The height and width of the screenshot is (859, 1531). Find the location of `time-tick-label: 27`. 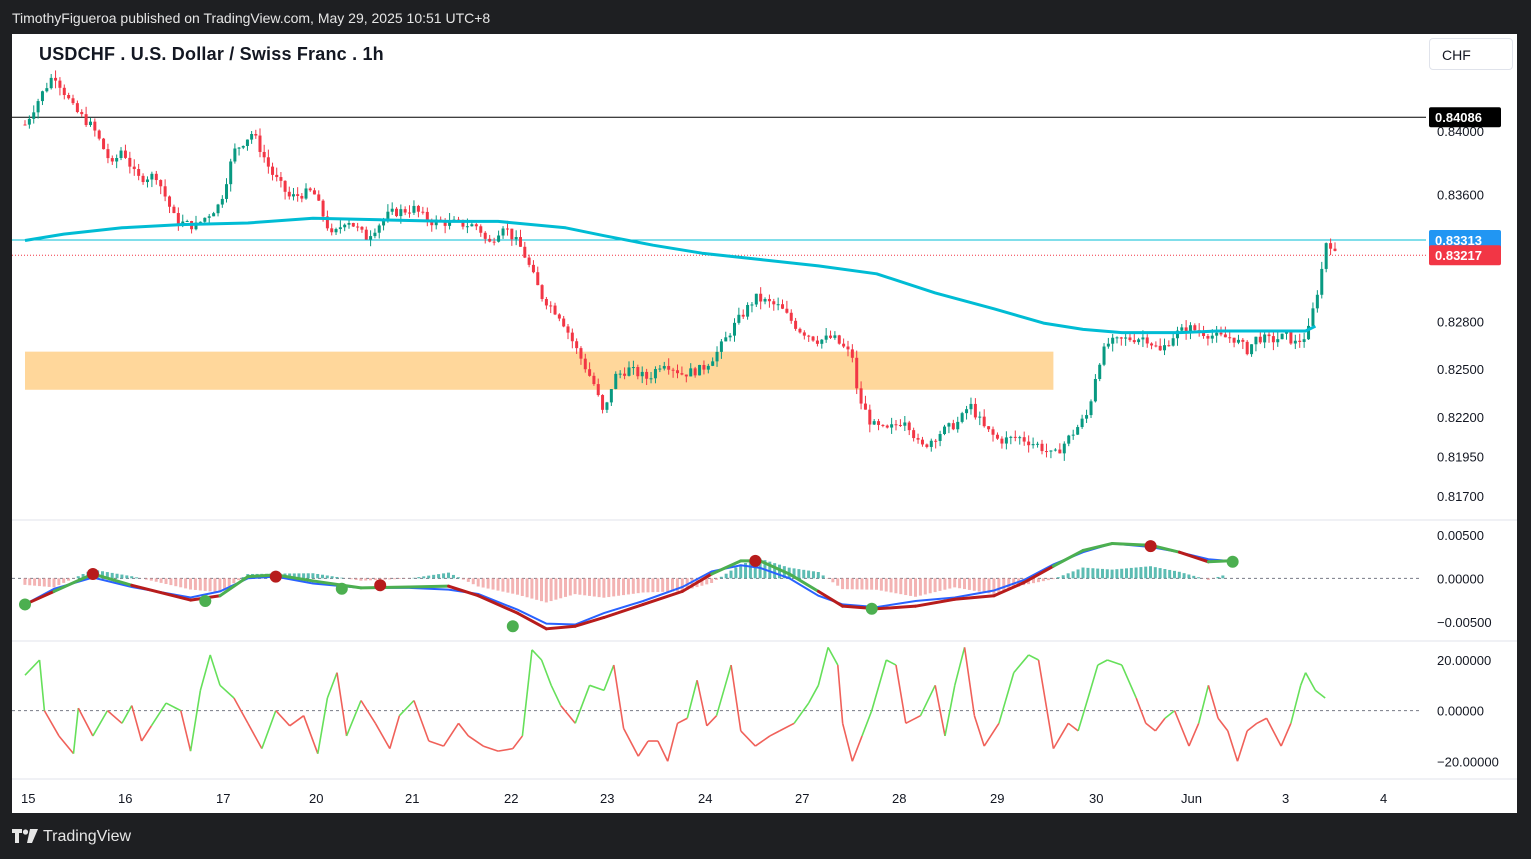

time-tick-label: 27 is located at coordinates (802, 798).